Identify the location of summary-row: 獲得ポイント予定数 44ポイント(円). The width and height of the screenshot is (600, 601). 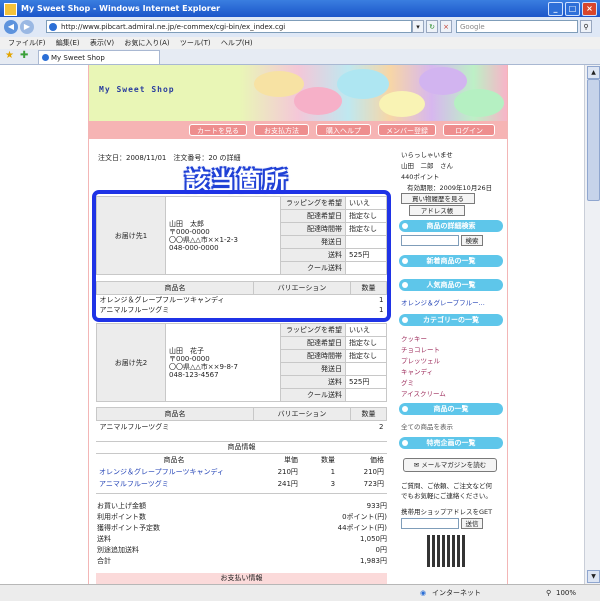
(242, 528).